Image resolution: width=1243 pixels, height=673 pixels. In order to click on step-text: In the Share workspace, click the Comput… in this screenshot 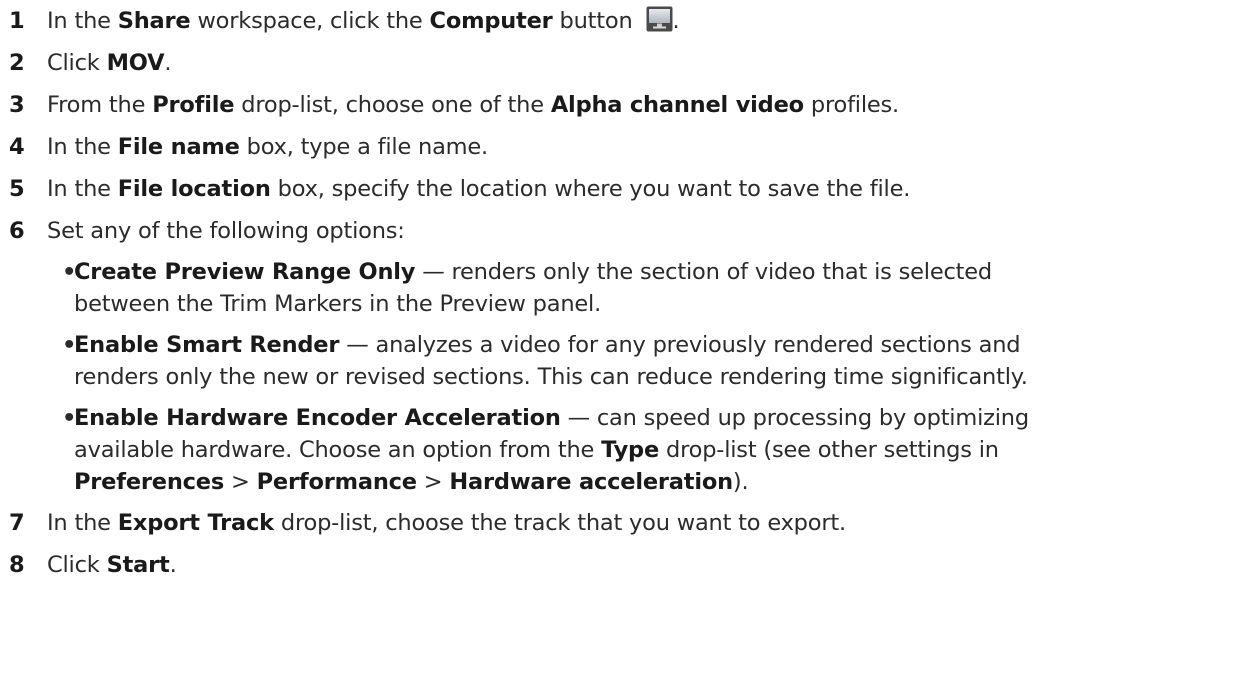, I will do `click(363, 20)`.